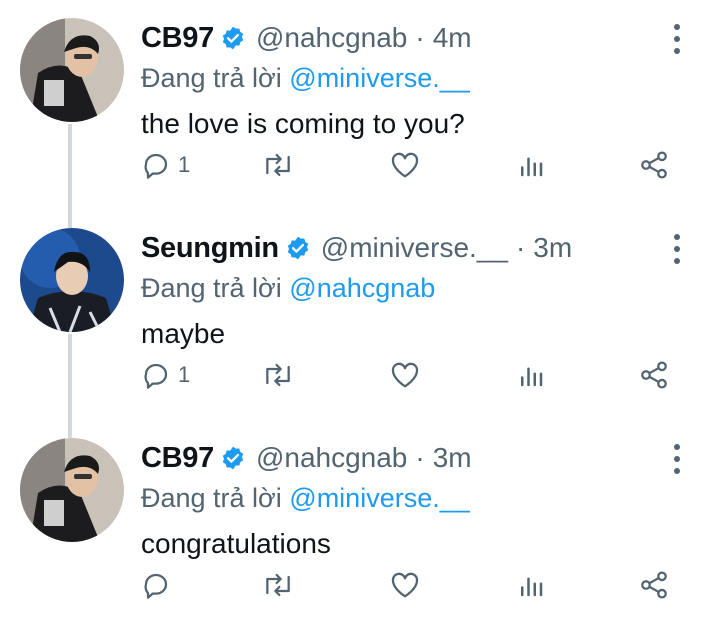 This screenshot has width=719, height=630. What do you see at coordinates (452, 38) in the screenshot?
I see `timestamp: 4m` at bounding box center [452, 38].